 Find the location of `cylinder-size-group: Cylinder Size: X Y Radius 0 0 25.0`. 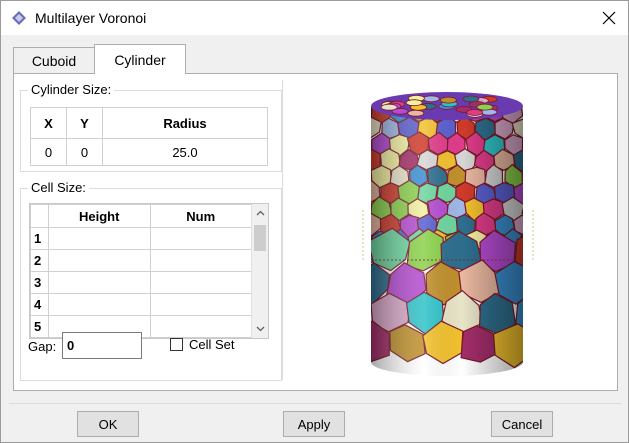

cylinder-size-group: Cylinder Size: X Y Radius 0 0 25.0 is located at coordinates (151, 127).